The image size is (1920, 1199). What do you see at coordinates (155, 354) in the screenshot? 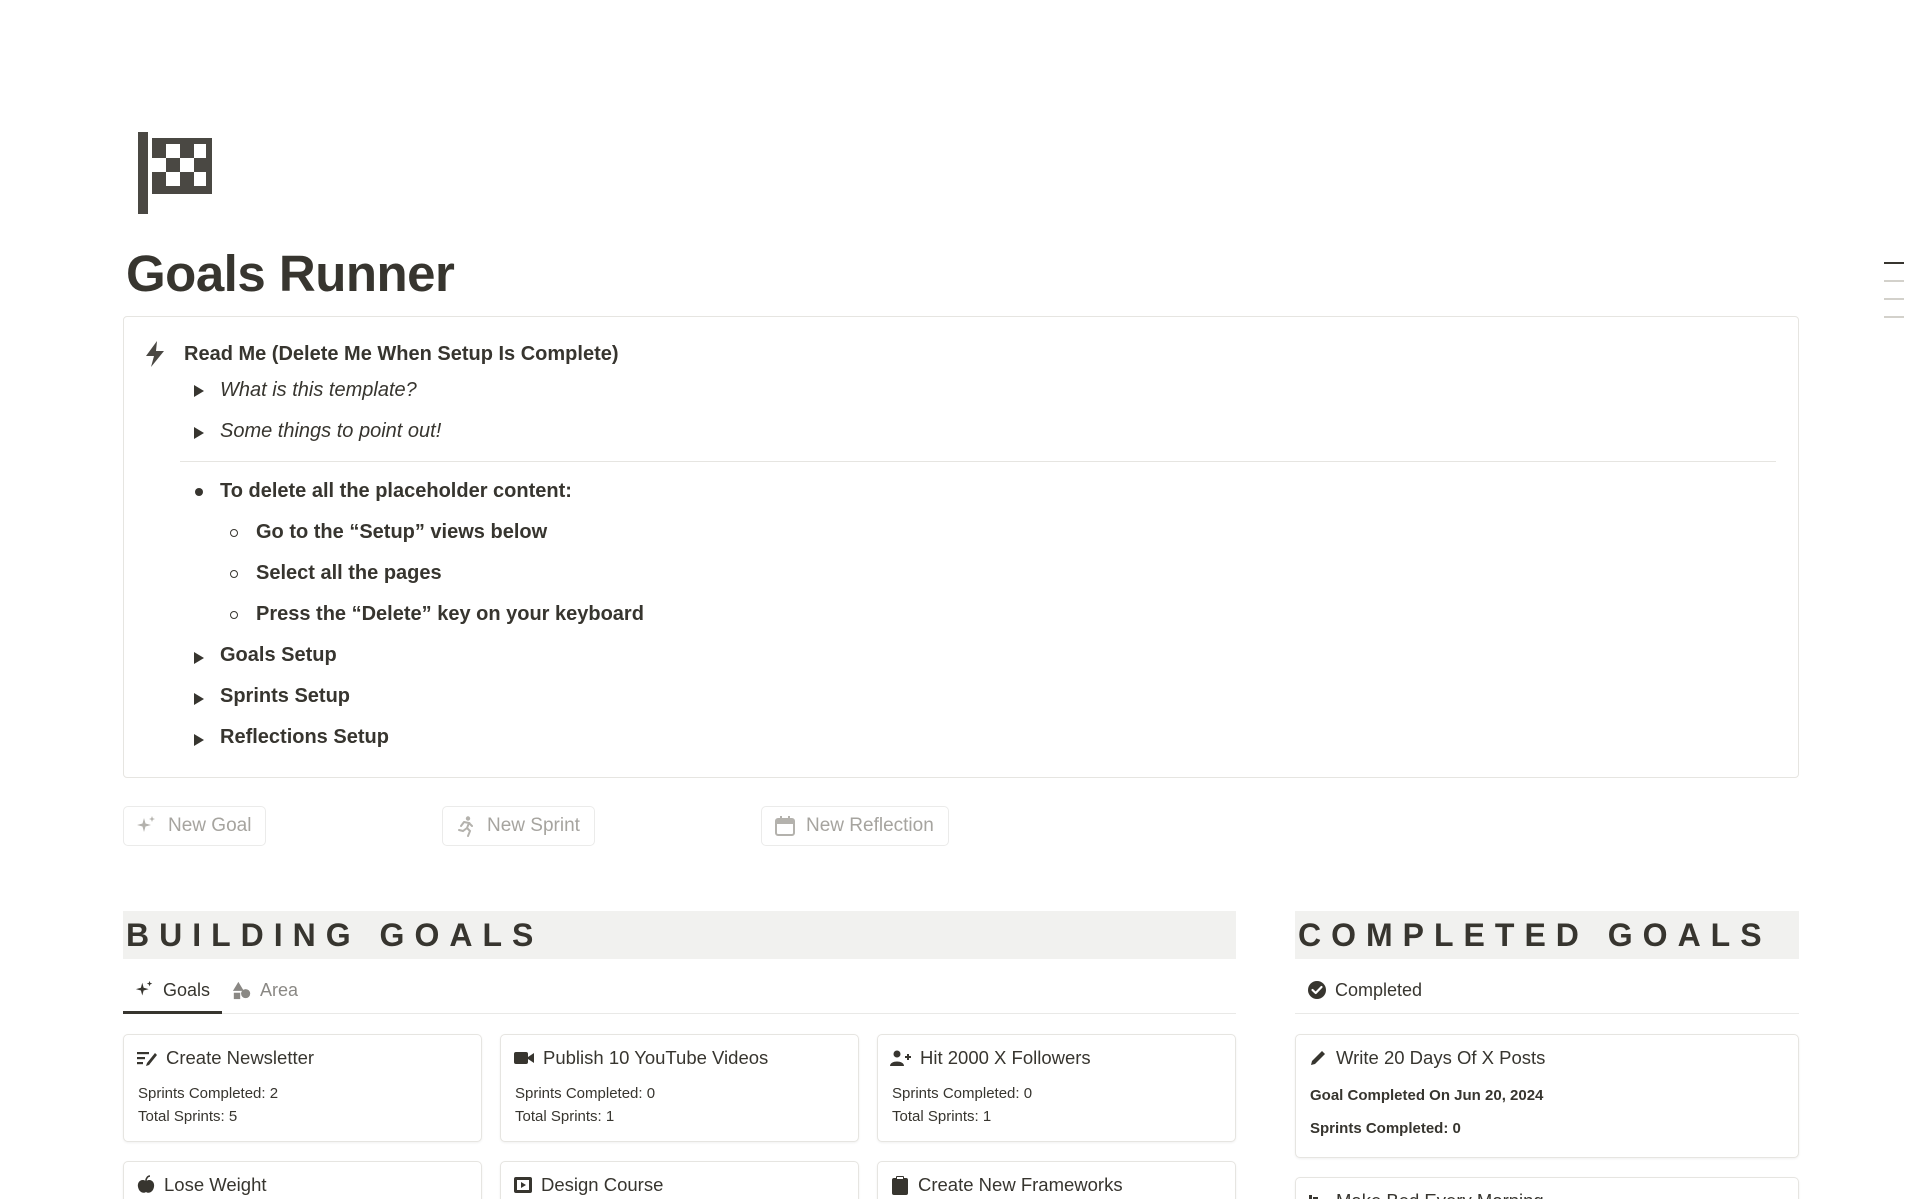
I see `lightning-bolt-icon` at bounding box center [155, 354].